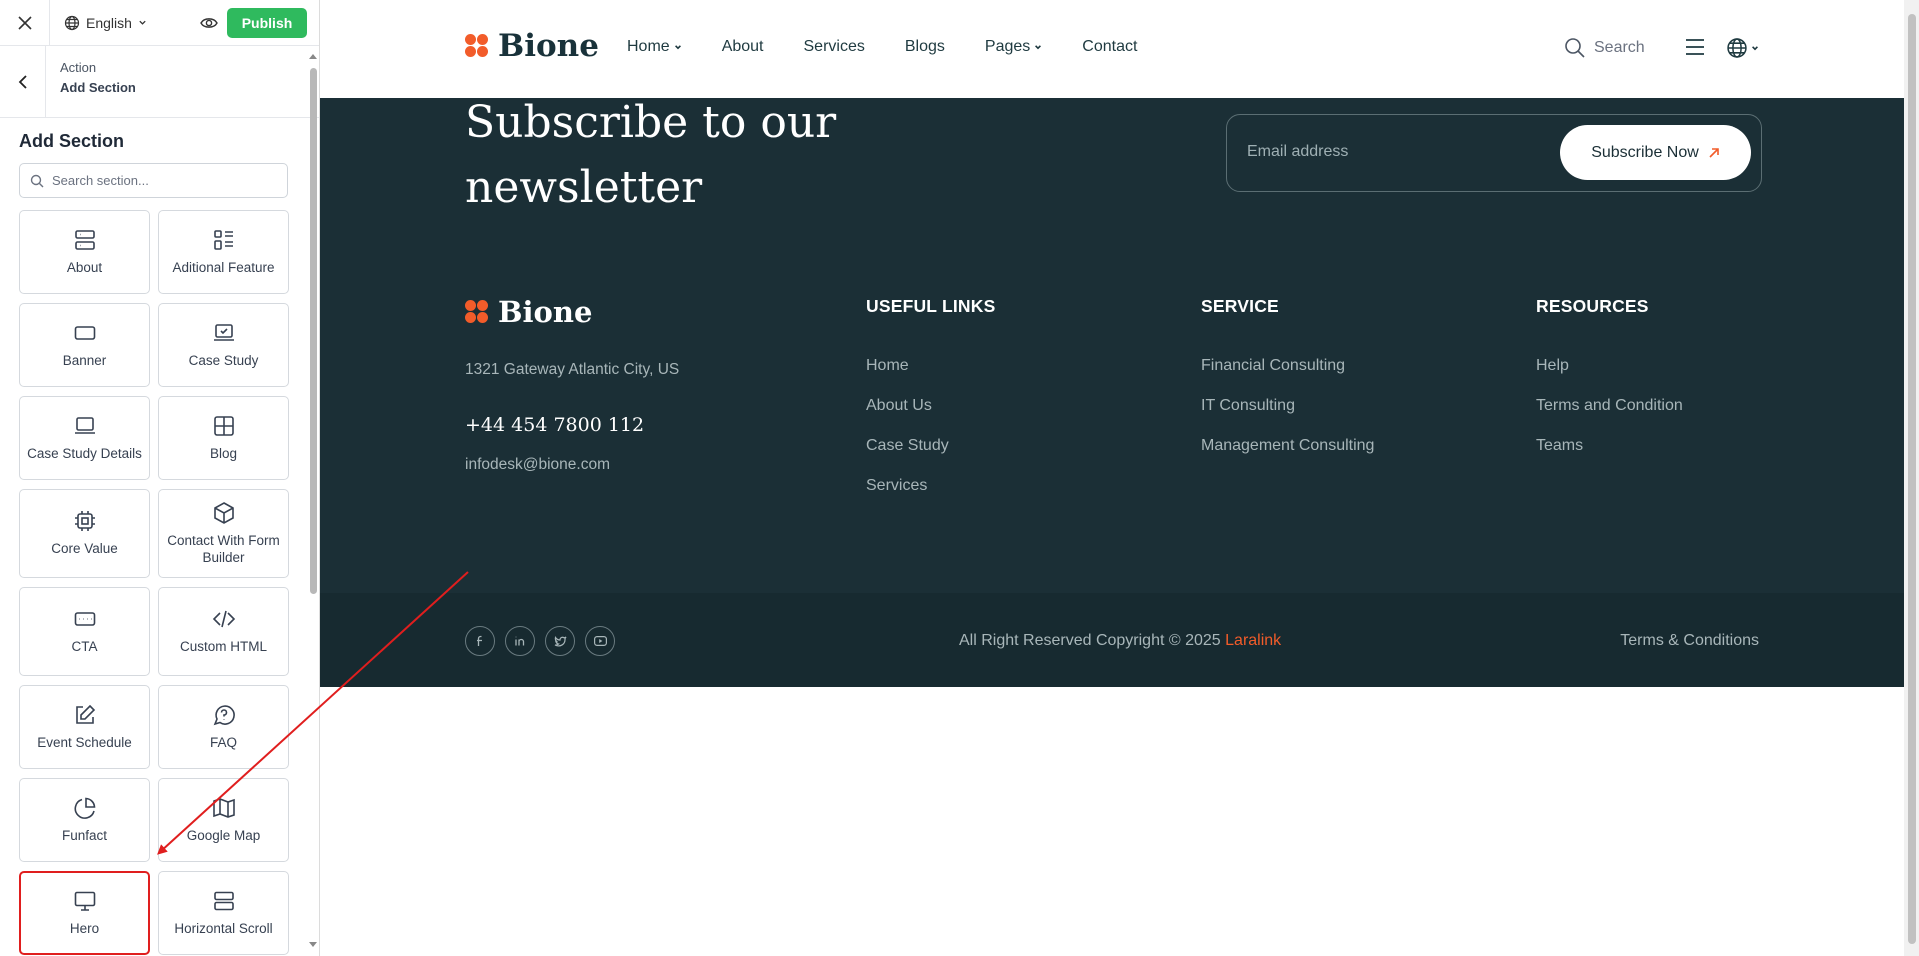 The width and height of the screenshot is (1919, 956). I want to click on tile-label: CTA, so click(84, 647).